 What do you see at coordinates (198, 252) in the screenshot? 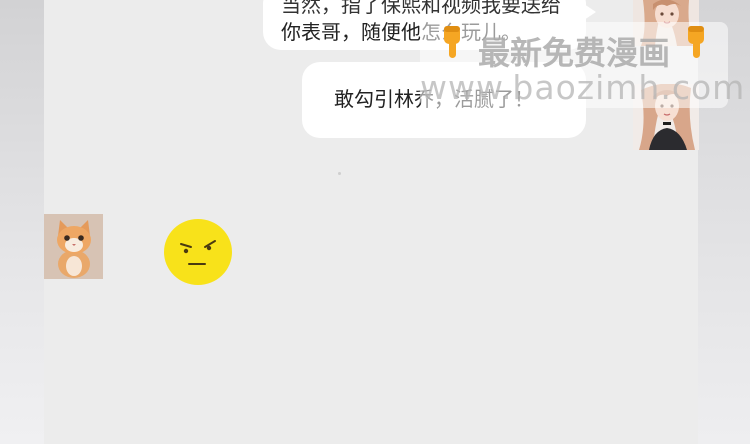
I see `annoyed-face-emoji-icon` at bounding box center [198, 252].